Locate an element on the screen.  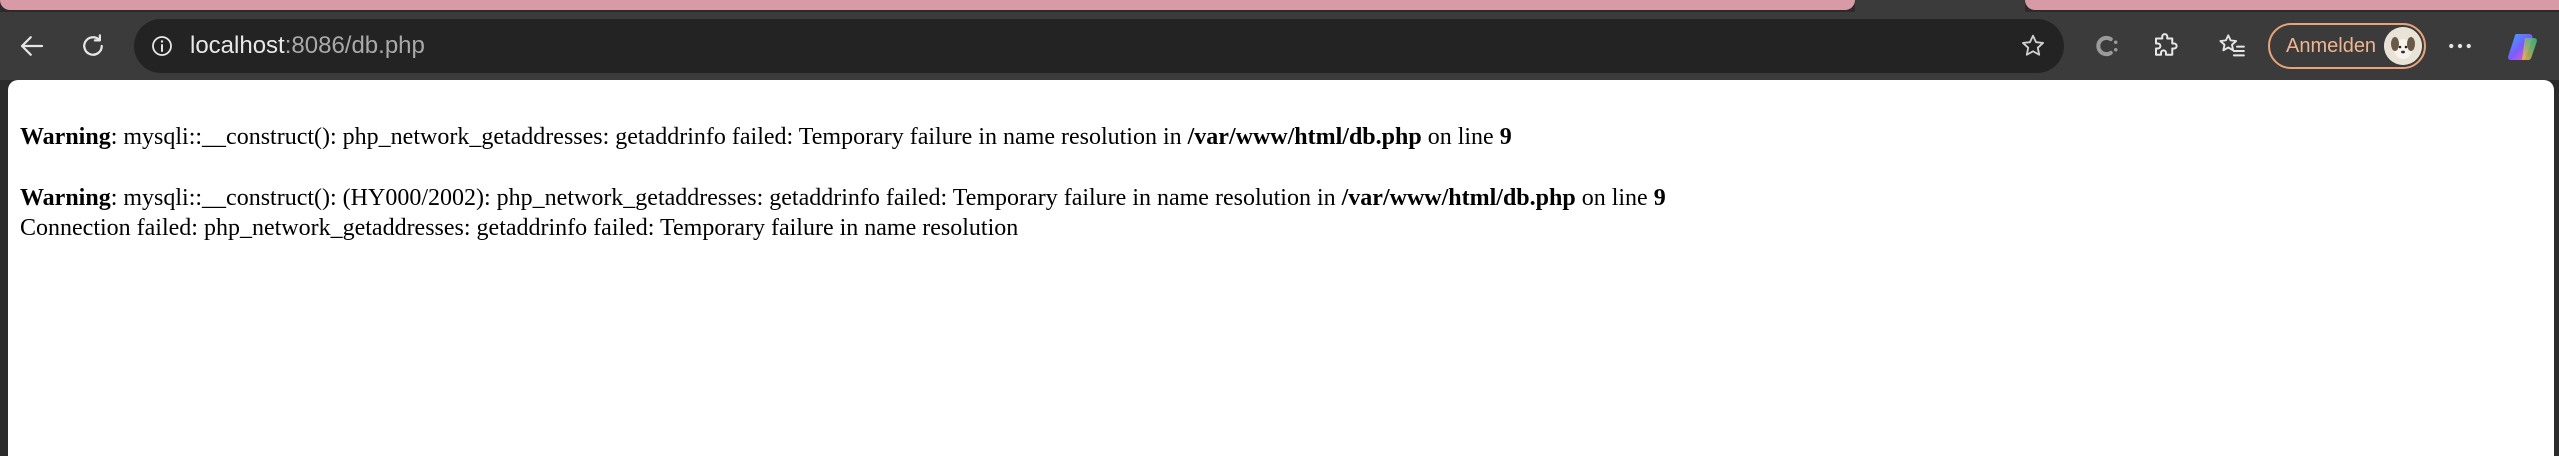
inactive-tab-right is located at coordinates (2292, 5).